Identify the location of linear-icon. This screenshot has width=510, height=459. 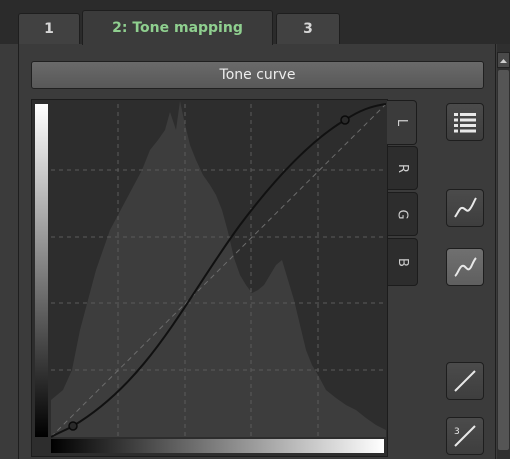
(465, 381).